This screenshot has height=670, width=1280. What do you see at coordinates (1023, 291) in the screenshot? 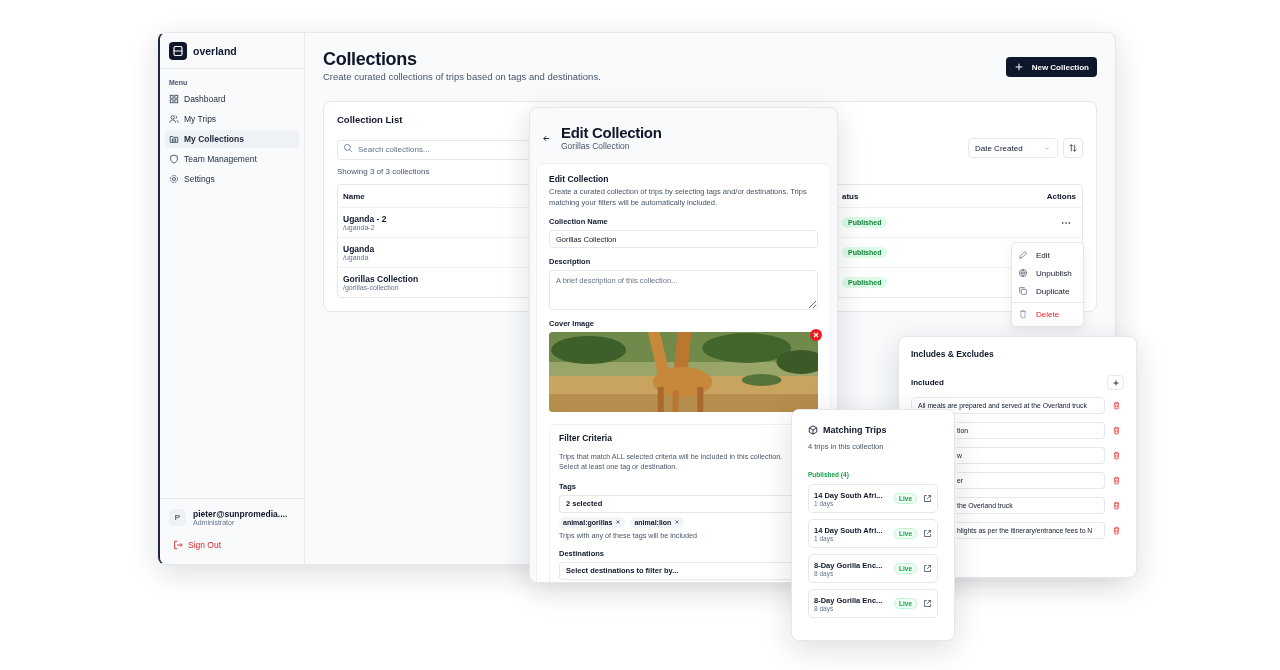
I see `copy-icon` at bounding box center [1023, 291].